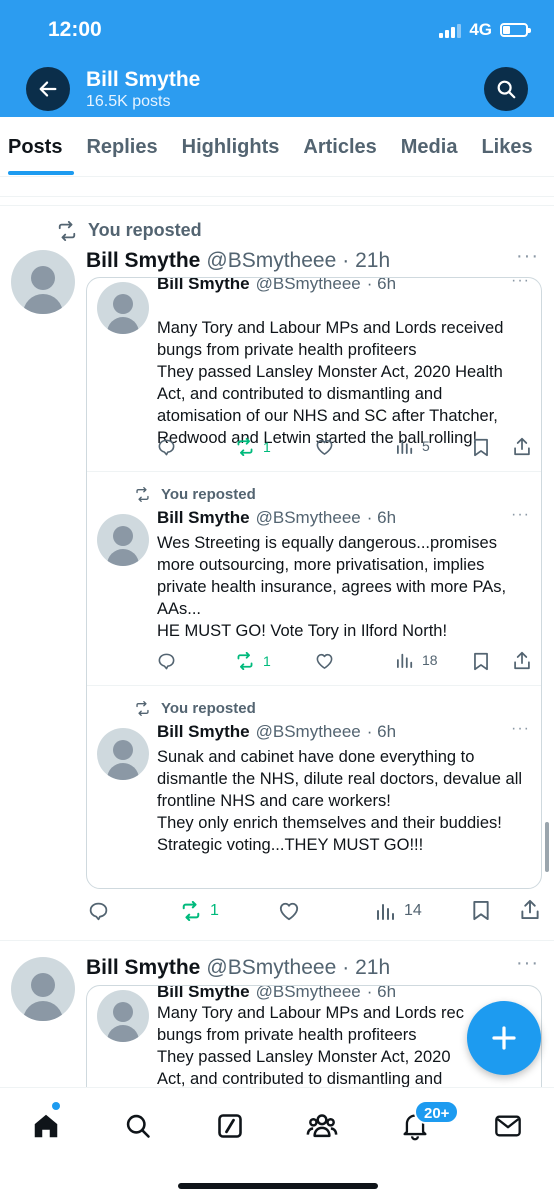 The image size is (554, 1200). I want to click on views-button: 18, so click(417, 660).